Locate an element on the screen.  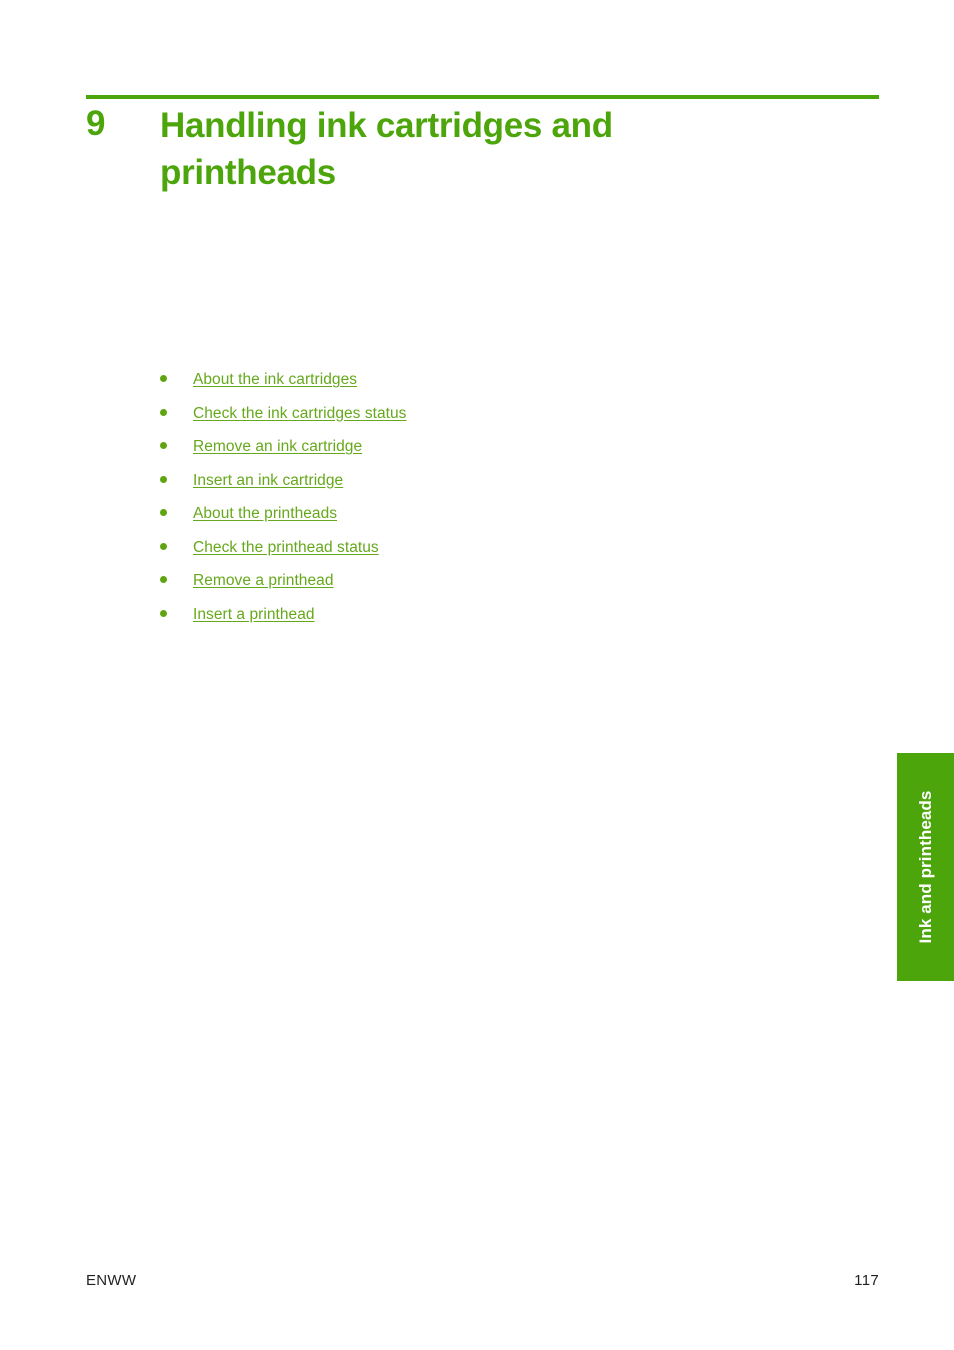
side-thumb-tab: Ink and printheads is located at coordinates (925, 867).